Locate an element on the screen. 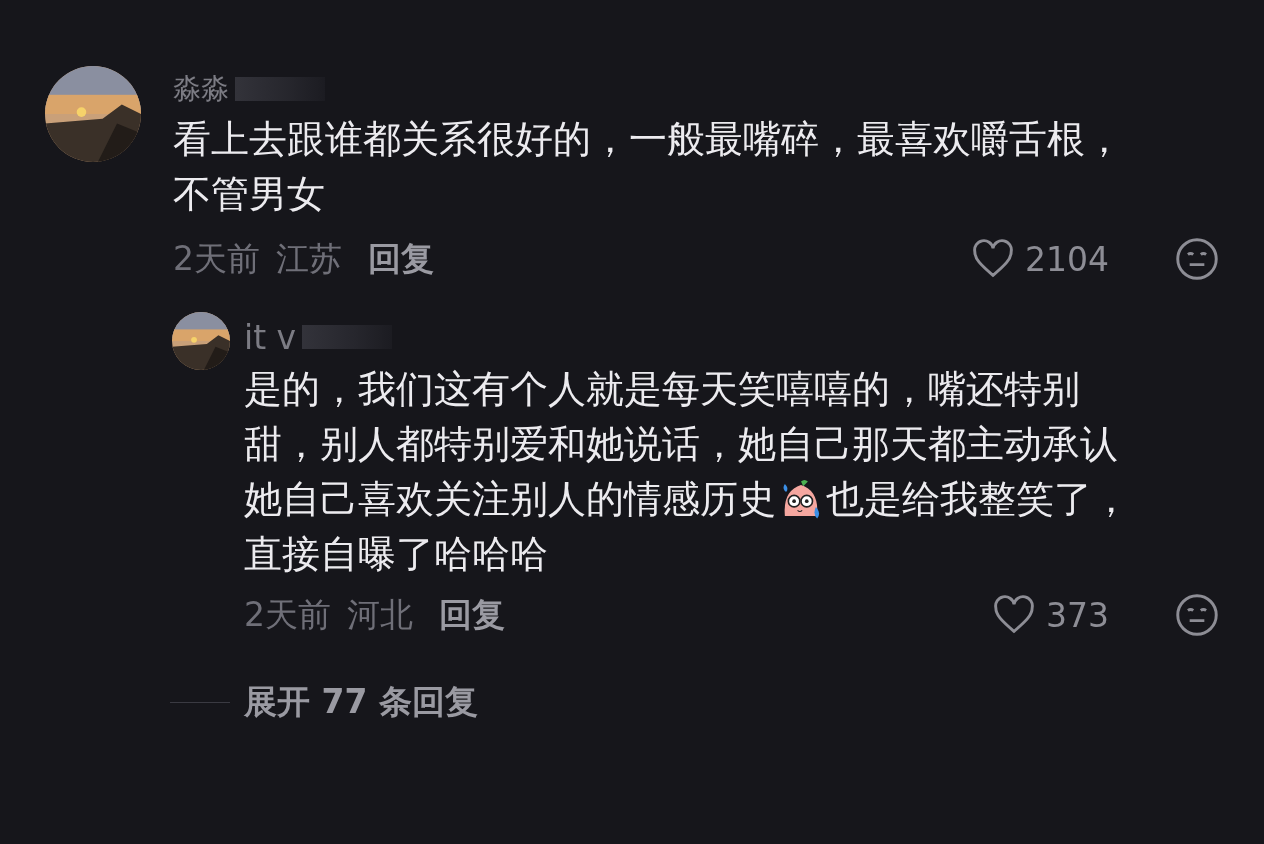  comment-location: 江苏 is located at coordinates (309, 258).